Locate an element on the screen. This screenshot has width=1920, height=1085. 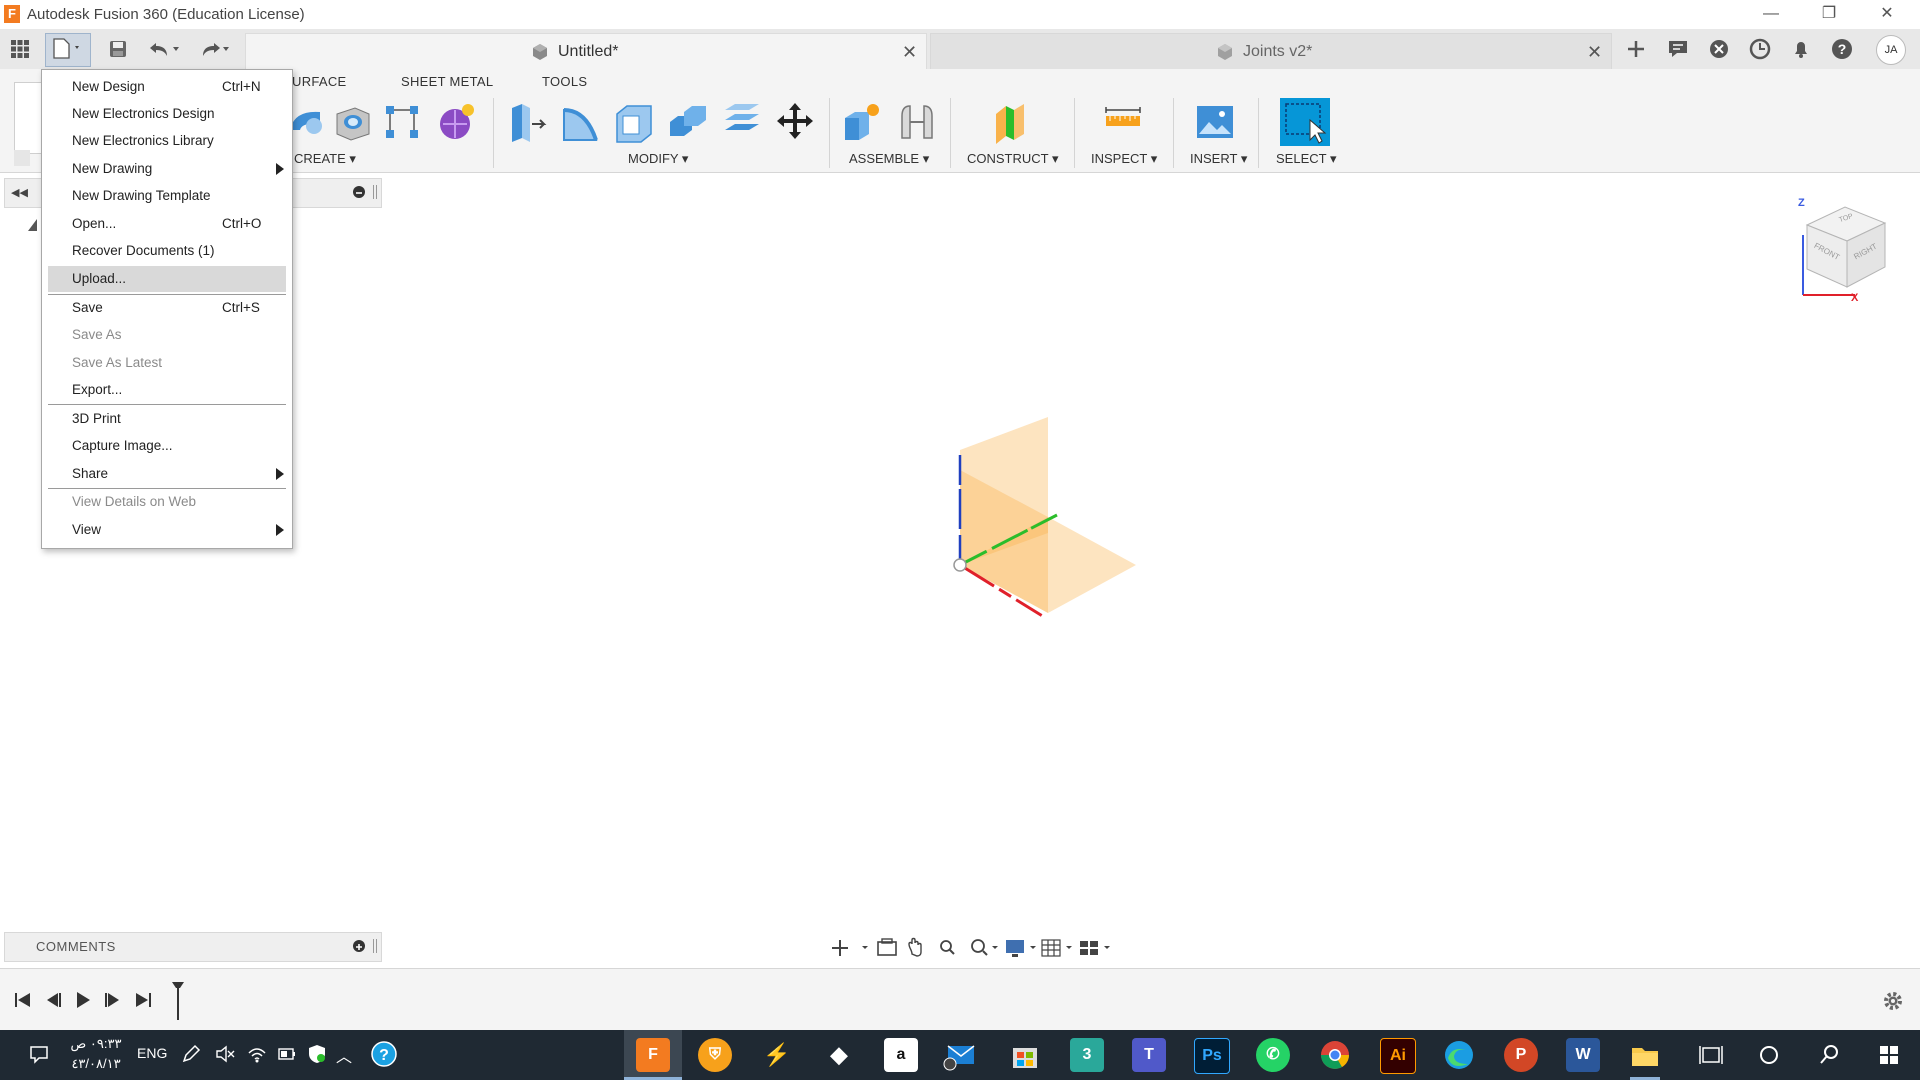
menu-item-new-design: New Design Ctrl+N is located at coordinates (167, 87).